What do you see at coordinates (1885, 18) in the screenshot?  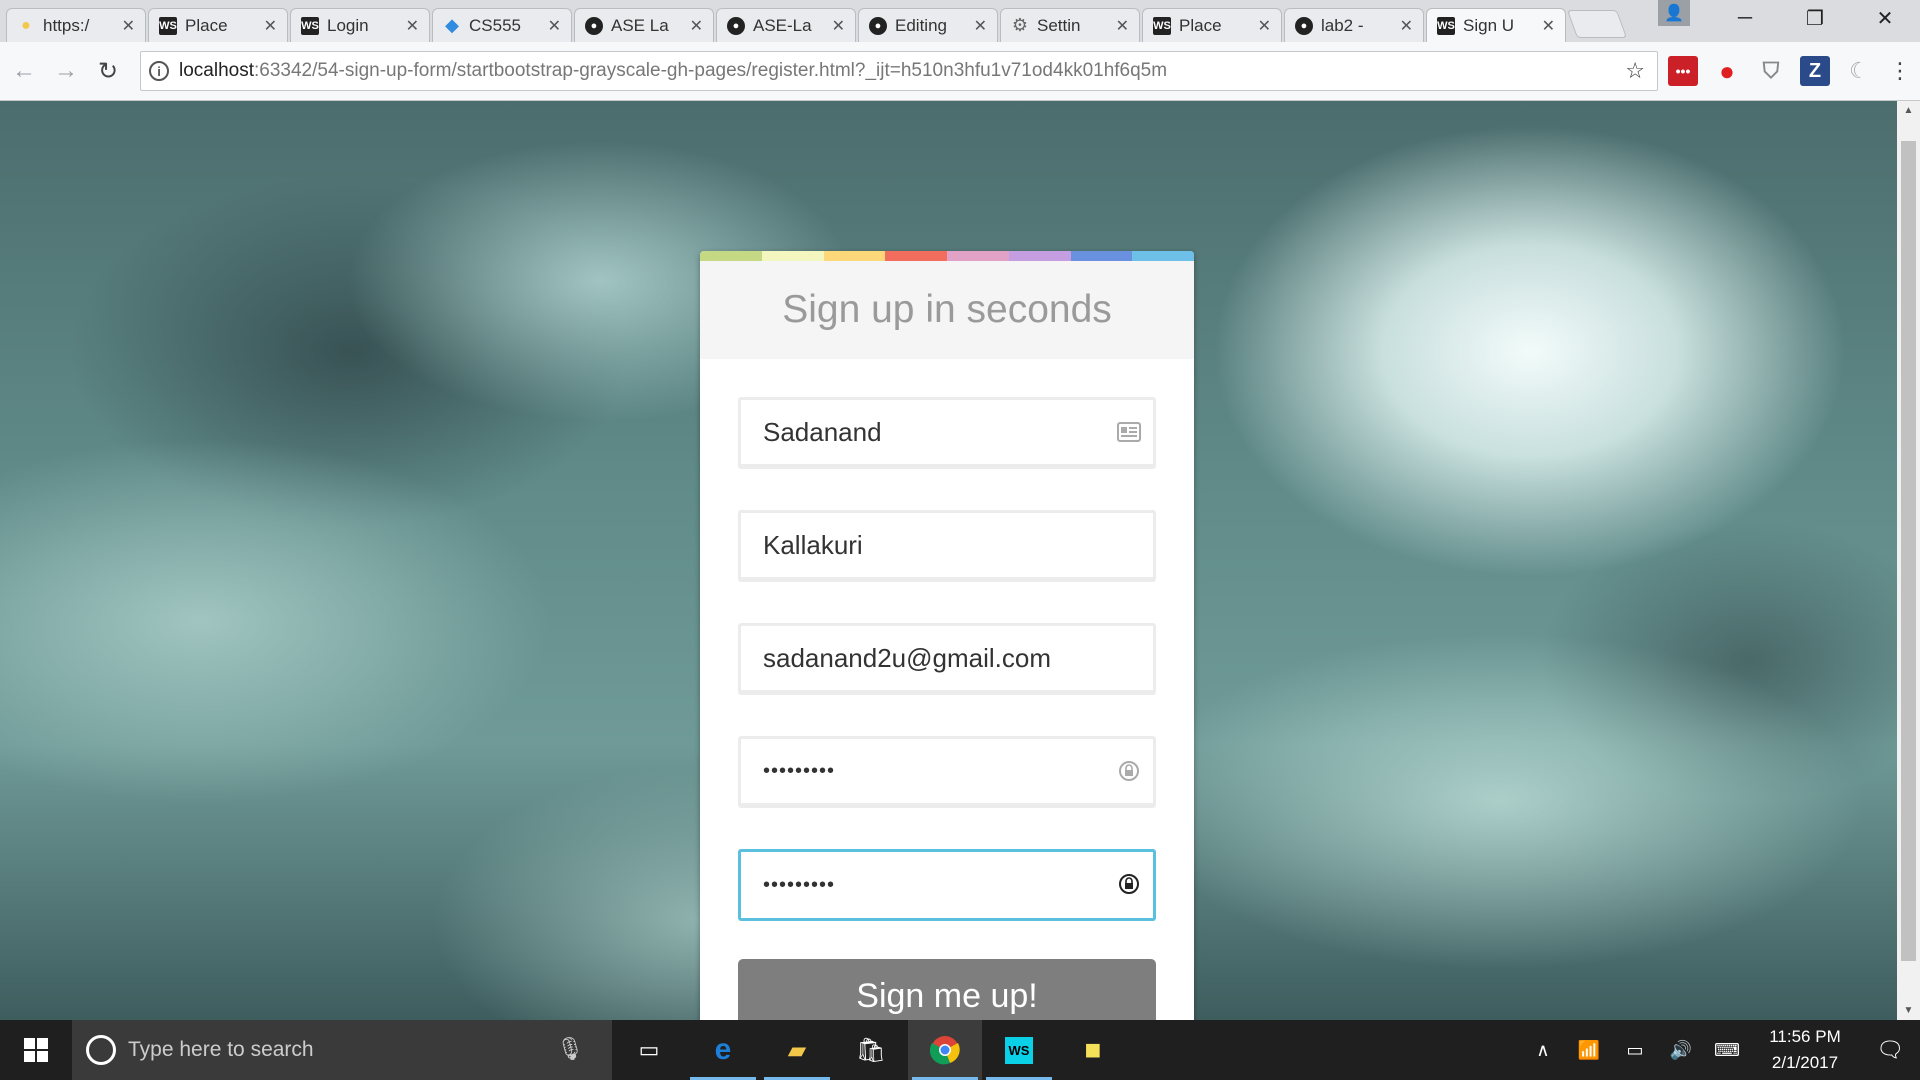 I see `close-window-button: ✕` at bounding box center [1885, 18].